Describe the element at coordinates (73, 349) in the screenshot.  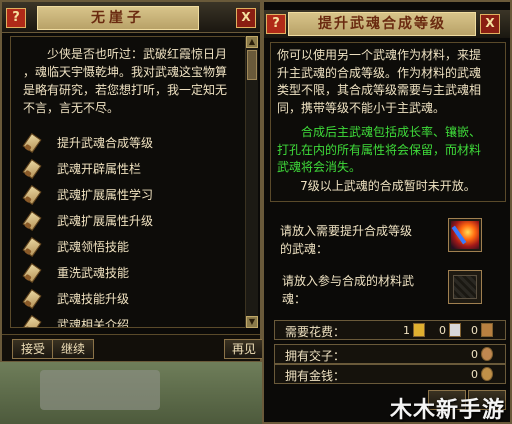
I see `continue-button: 继续` at that location.